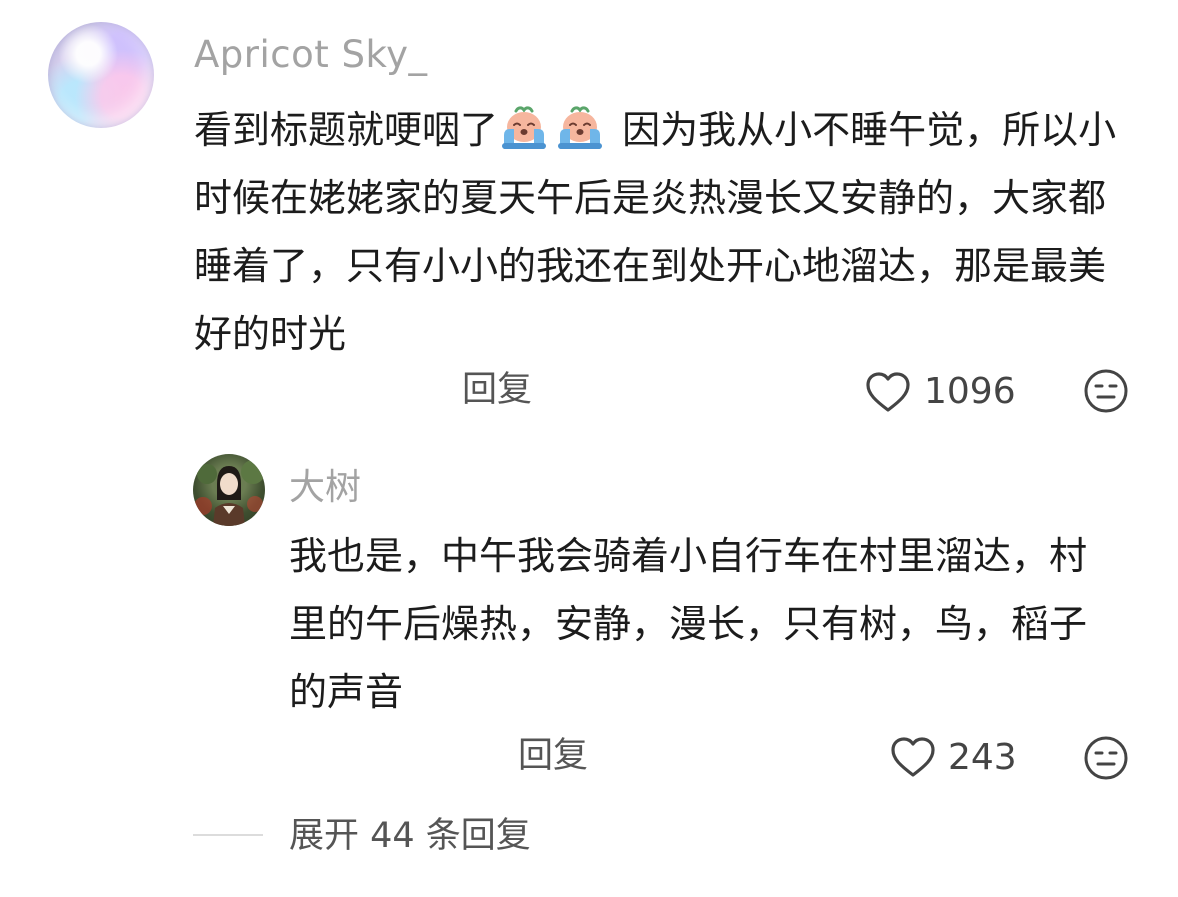 This screenshot has height=897, width=1178. Describe the element at coordinates (311, 55) in the screenshot. I see `comment-username: Apricot Sky_` at that location.